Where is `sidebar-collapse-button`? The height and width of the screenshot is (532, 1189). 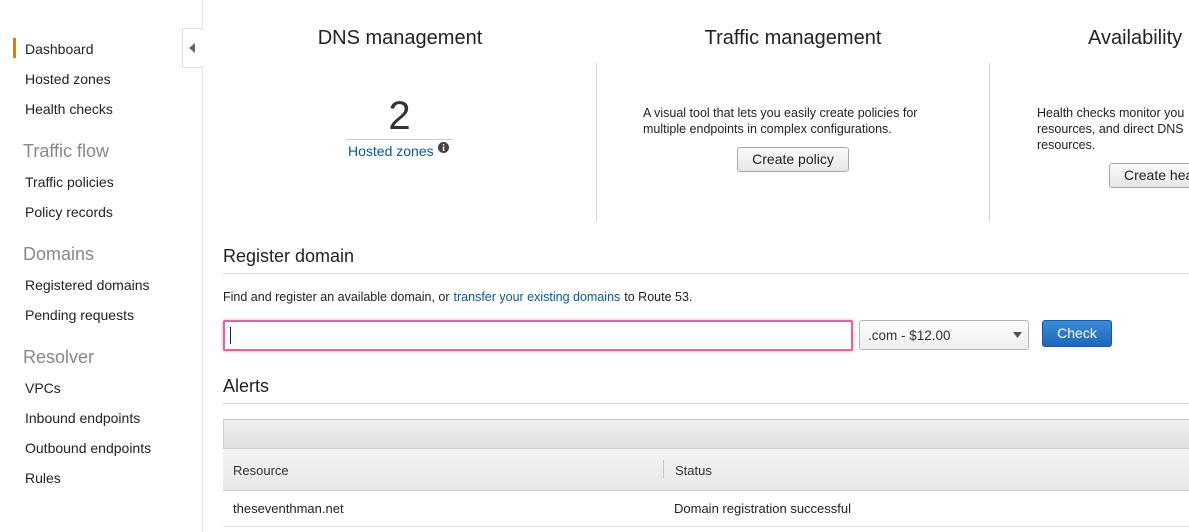
sidebar-collapse-button is located at coordinates (192, 48).